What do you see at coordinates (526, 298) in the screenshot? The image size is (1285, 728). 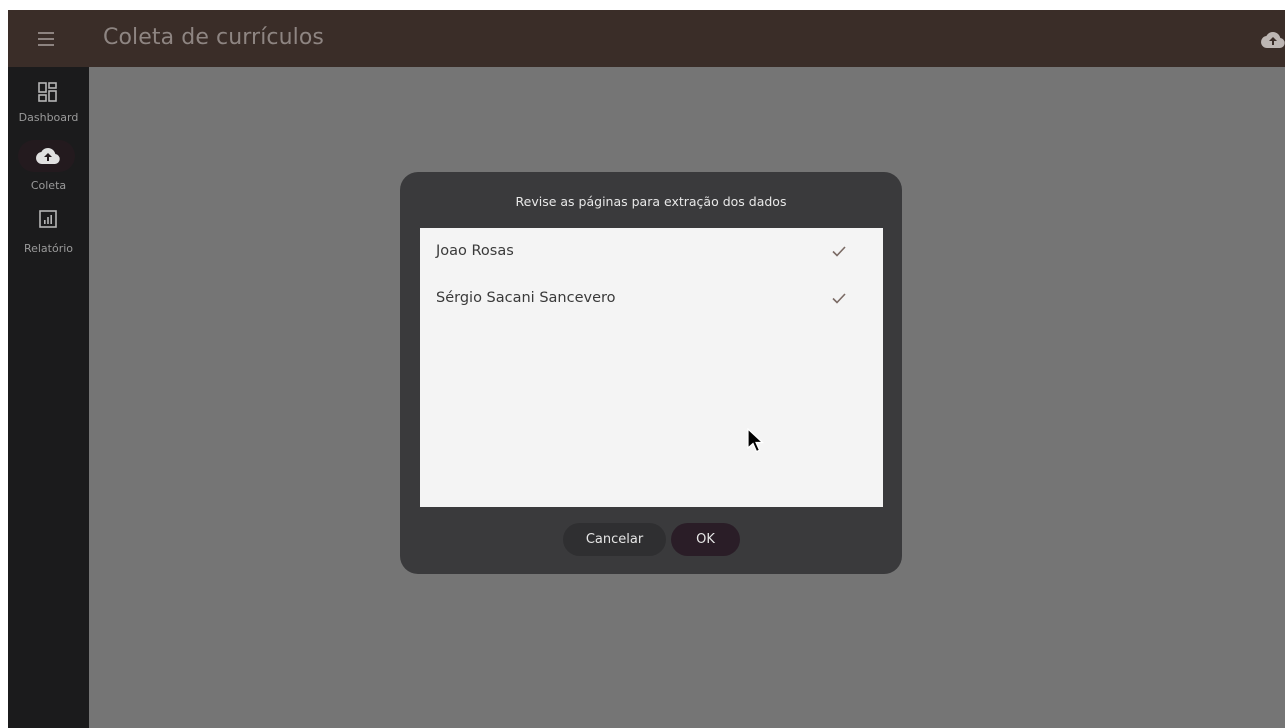 I see `list-item-label: Sérgio Sacani Sancevero` at bounding box center [526, 298].